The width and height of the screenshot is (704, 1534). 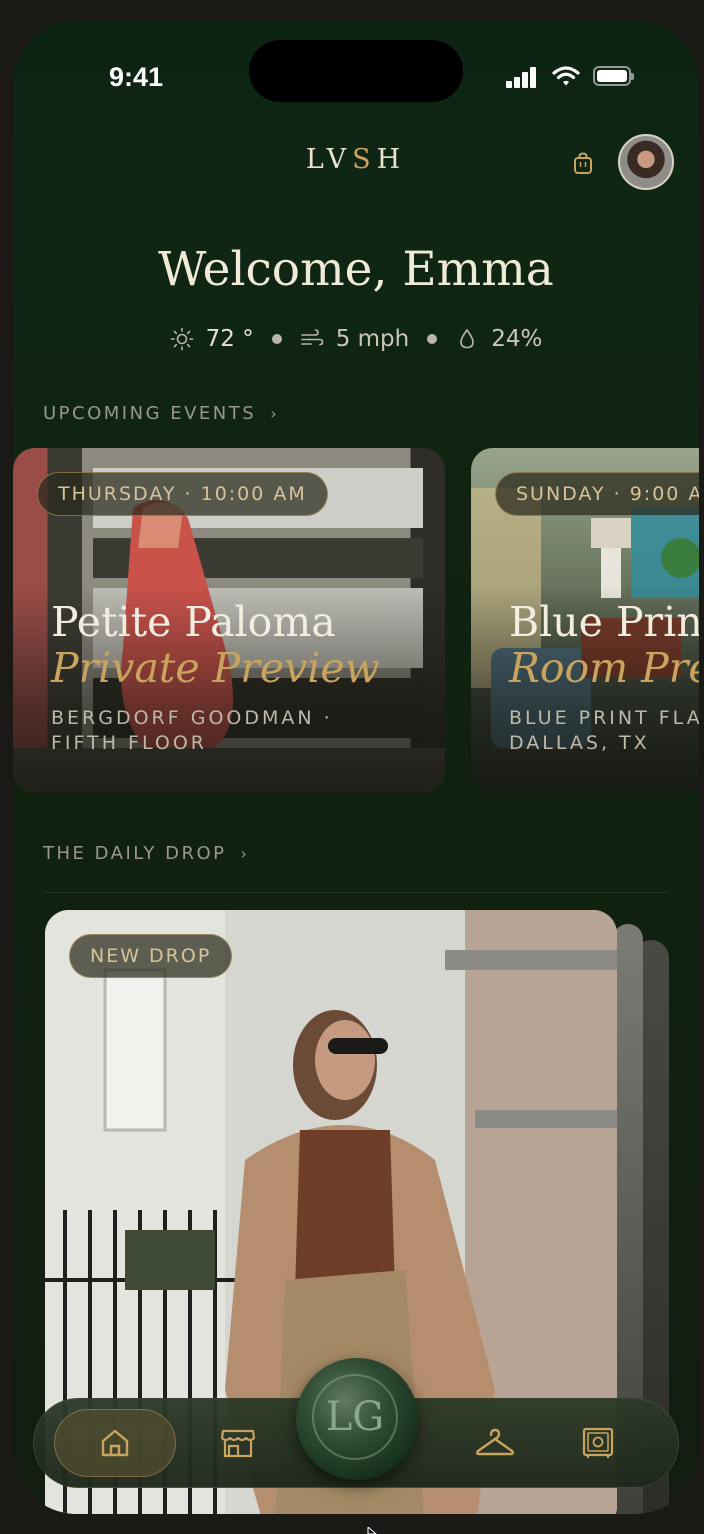 I want to click on wax-seal-button: LG, so click(x=357, y=1419).